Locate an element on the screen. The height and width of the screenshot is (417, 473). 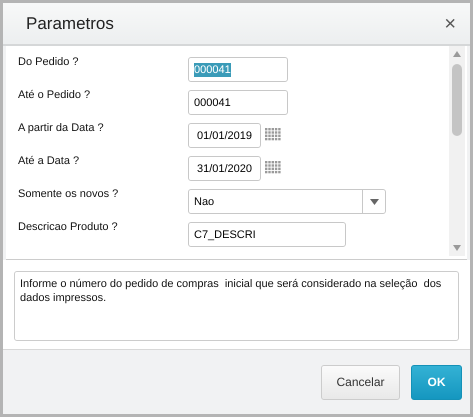
window-title: Parametros is located at coordinates (70, 24).